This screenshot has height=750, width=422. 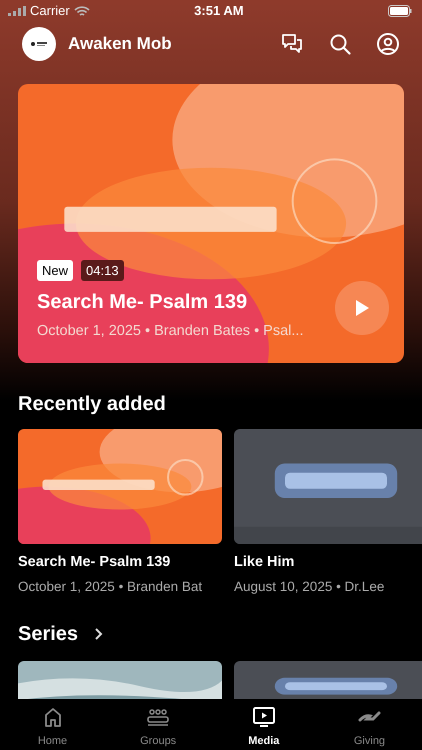 What do you see at coordinates (158, 724) in the screenshot?
I see `tab: Groups` at bounding box center [158, 724].